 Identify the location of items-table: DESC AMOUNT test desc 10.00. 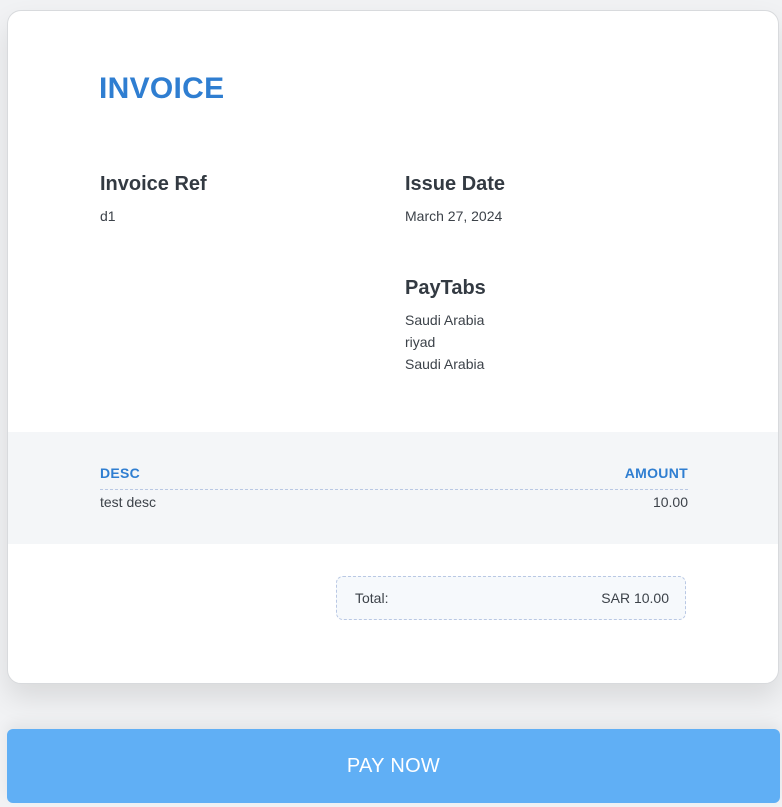
(394, 487).